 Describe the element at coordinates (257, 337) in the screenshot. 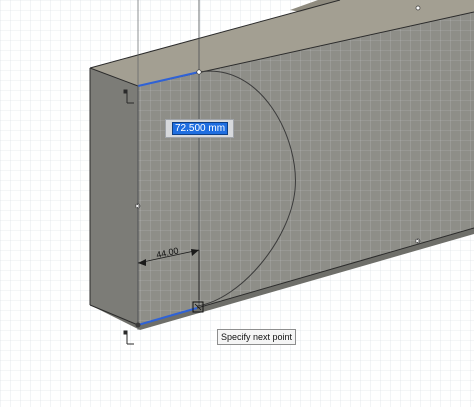

I see `specify-next-point-tooltip: Specify next point` at that location.